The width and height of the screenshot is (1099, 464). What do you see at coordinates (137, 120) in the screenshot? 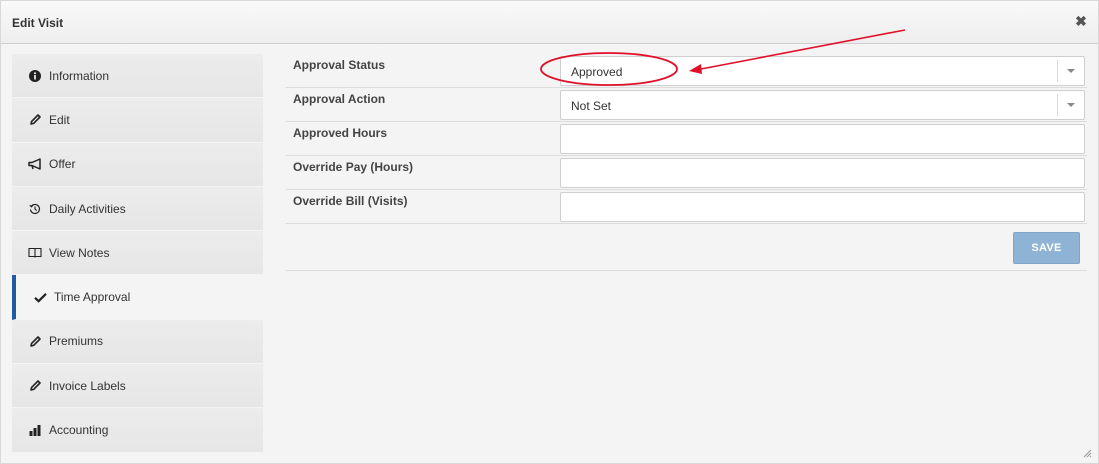
I see `sidebar-item-edit: Edit` at bounding box center [137, 120].